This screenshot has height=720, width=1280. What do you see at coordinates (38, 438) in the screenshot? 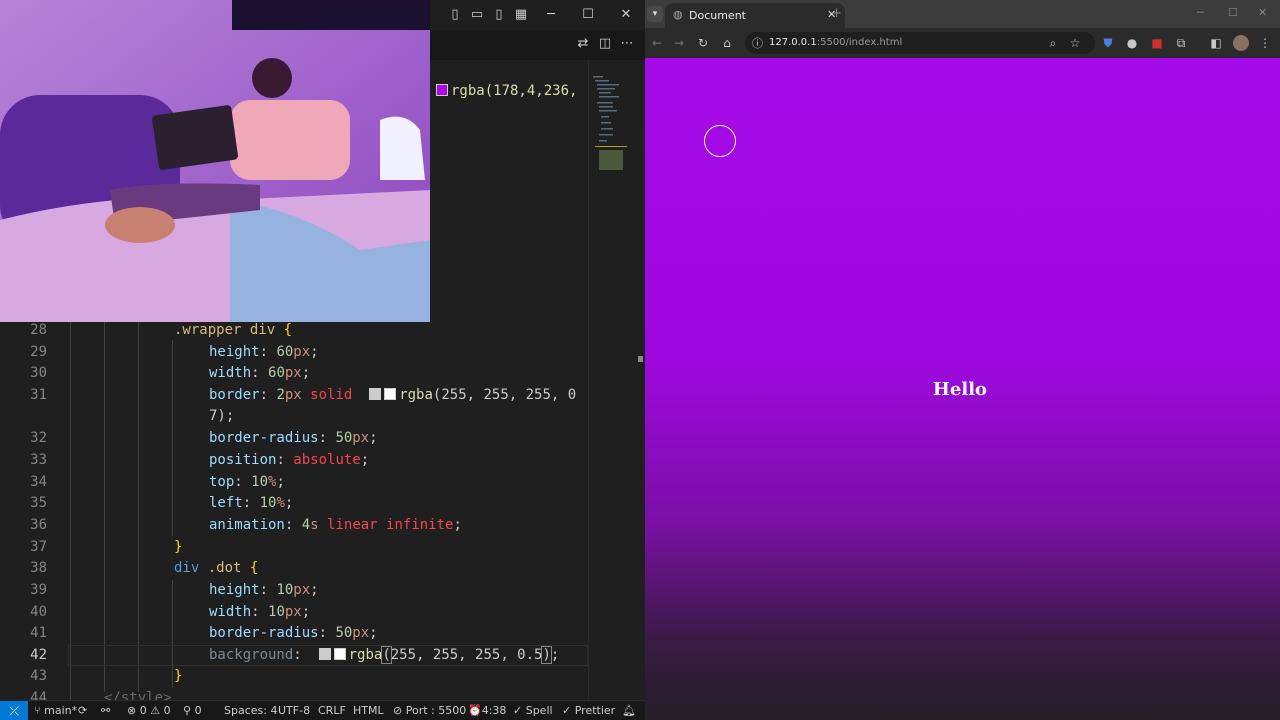
I see `line-number: 32` at bounding box center [38, 438].